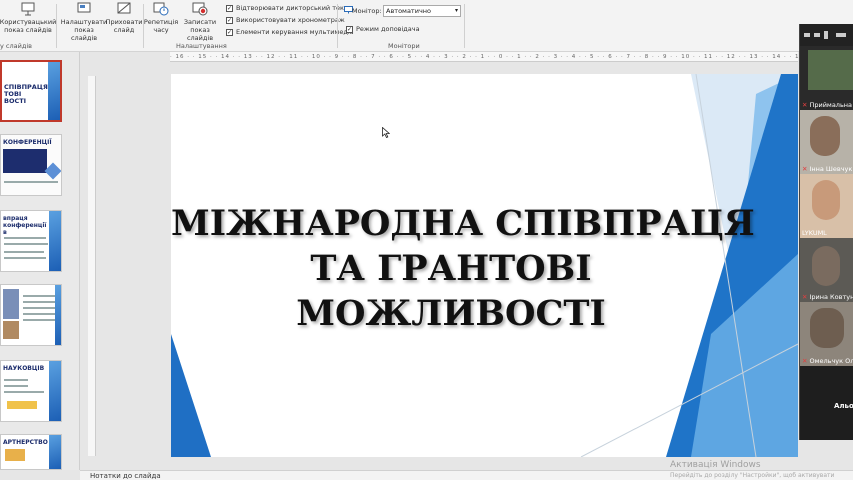 The height and width of the screenshot is (480, 853). Describe the element at coordinates (388, 29) in the screenshot. I see `presenter-view-label: Режим доповідача` at that location.